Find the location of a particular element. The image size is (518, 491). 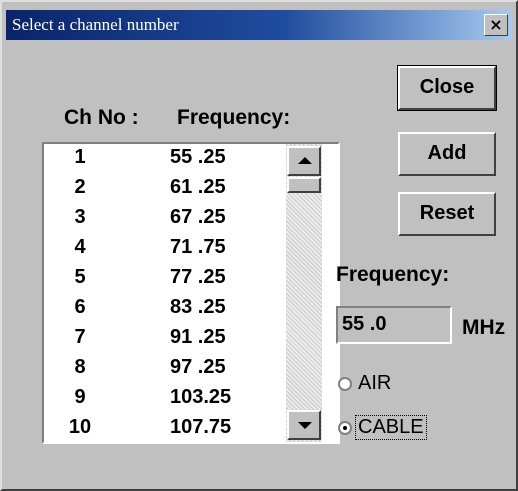

channel-number: 8 is located at coordinates (80, 367).